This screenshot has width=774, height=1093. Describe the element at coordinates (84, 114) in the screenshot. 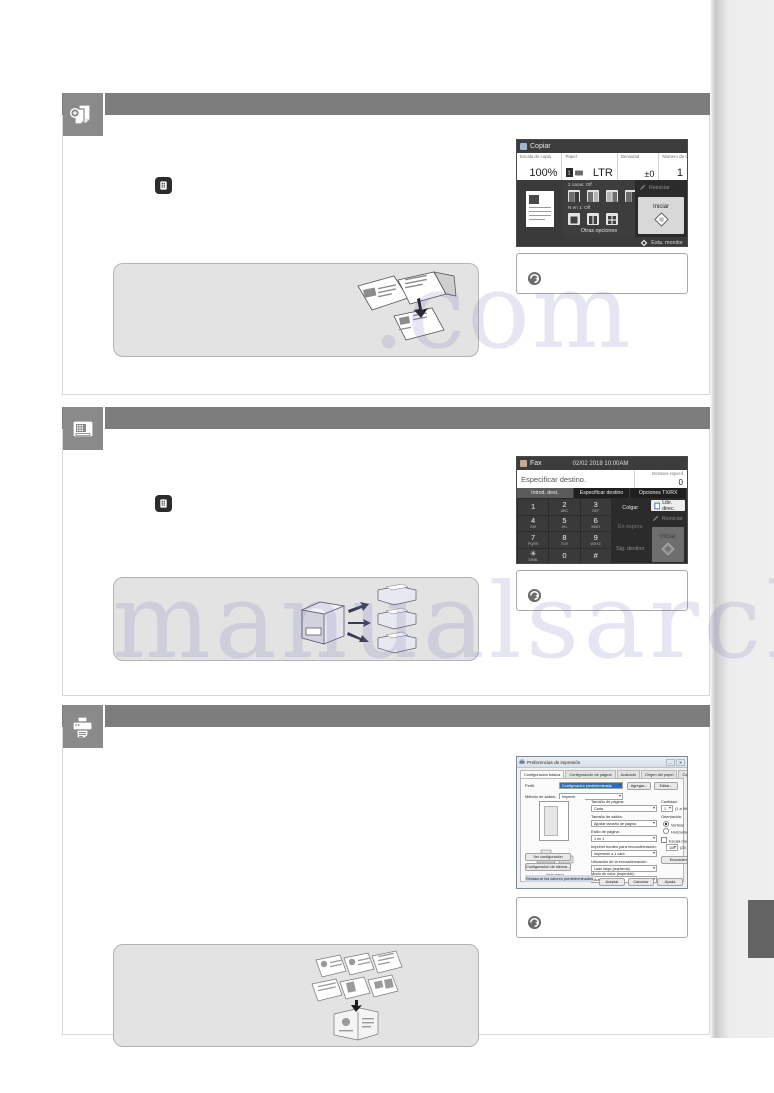

I see `copy-document-icon` at that location.